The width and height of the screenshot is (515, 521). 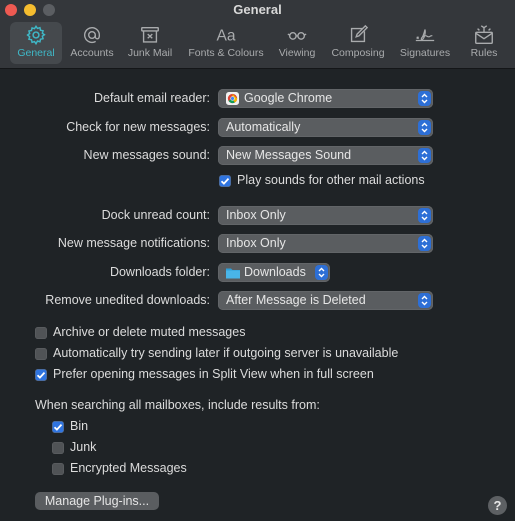 I want to click on tab-rules: Rules, so click(x=484, y=43).